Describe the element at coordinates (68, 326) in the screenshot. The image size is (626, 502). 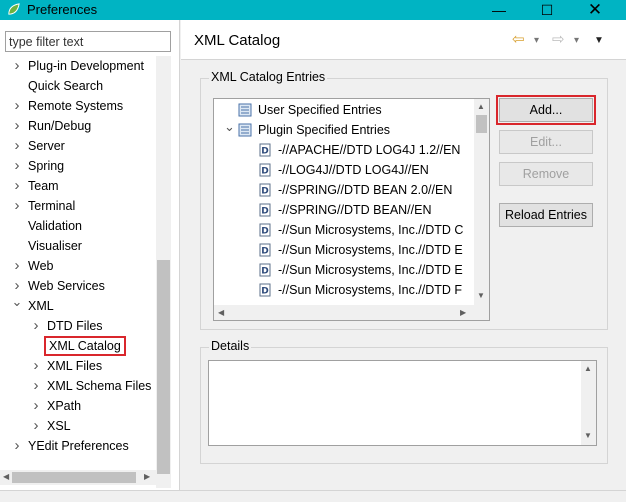
I see `tree-item: › DTD Files` at that location.